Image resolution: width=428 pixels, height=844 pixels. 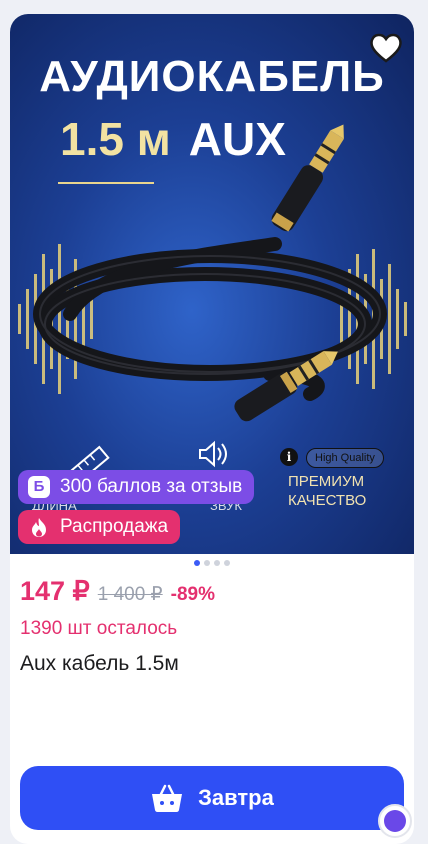 What do you see at coordinates (289, 457) in the screenshot?
I see `info-icon: i` at bounding box center [289, 457].